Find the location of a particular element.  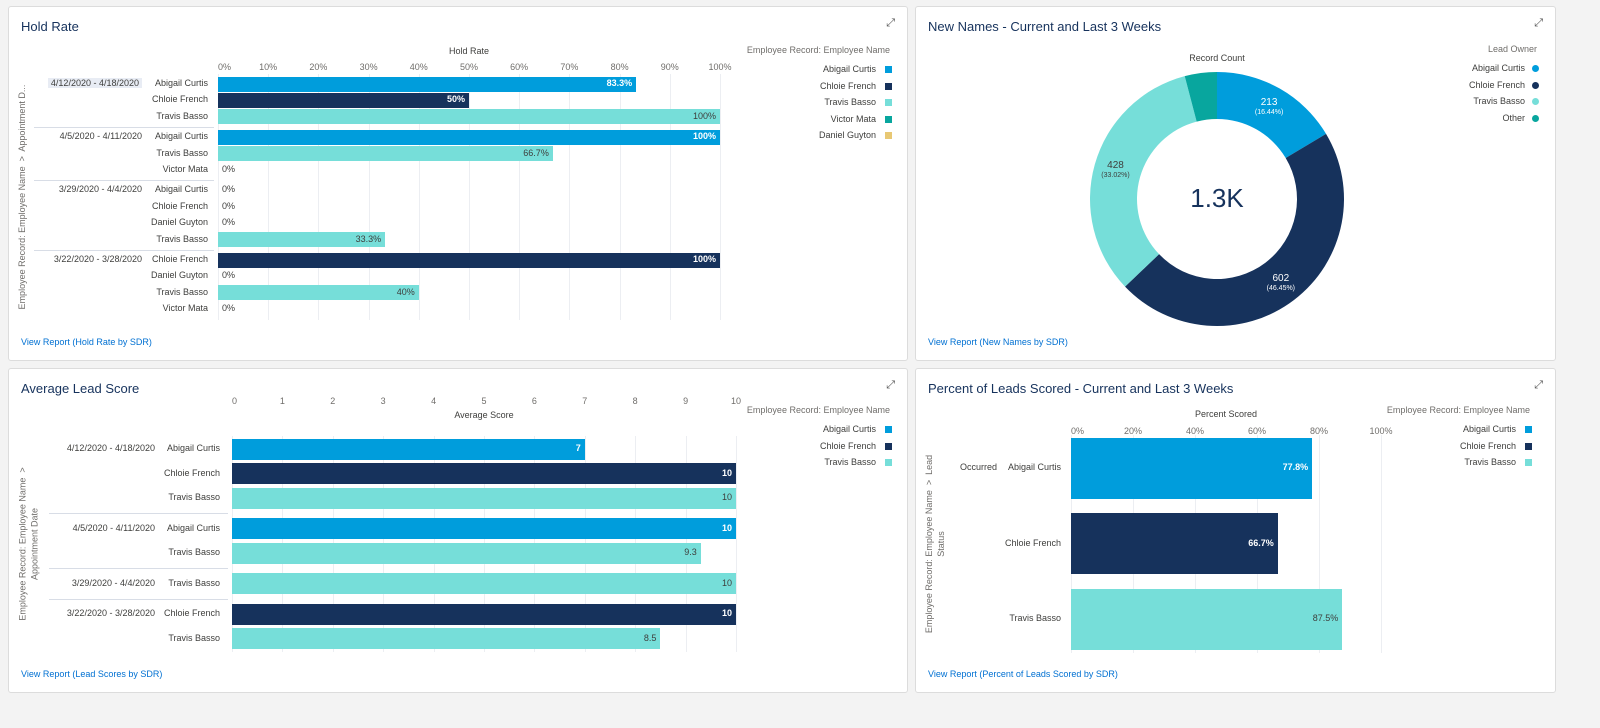

x-axis-title: Average Score is located at coordinates (484, 415).